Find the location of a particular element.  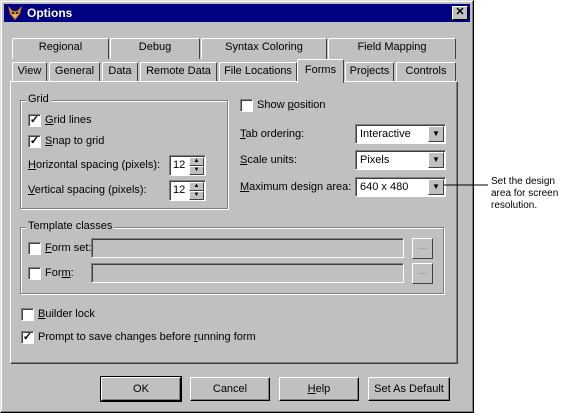

scale-units-label: Scale units: is located at coordinates (268, 160).